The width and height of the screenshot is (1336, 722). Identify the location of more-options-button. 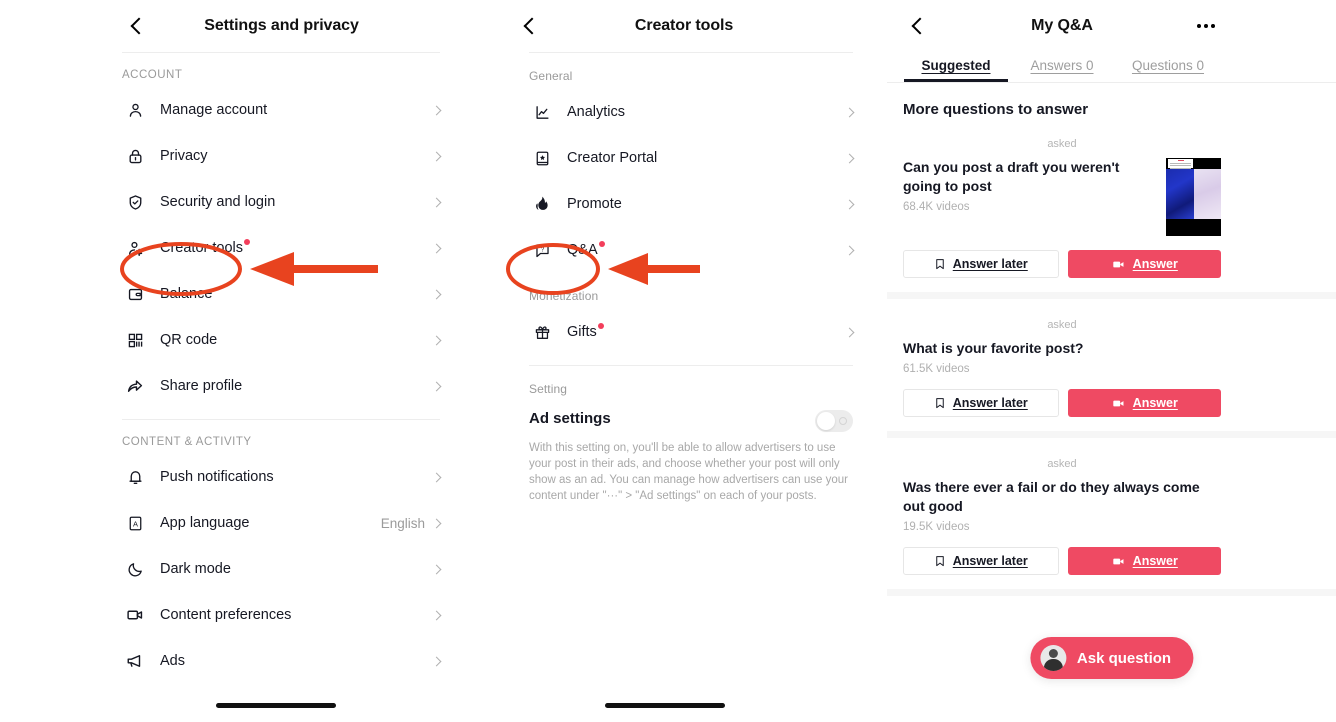
(1206, 26).